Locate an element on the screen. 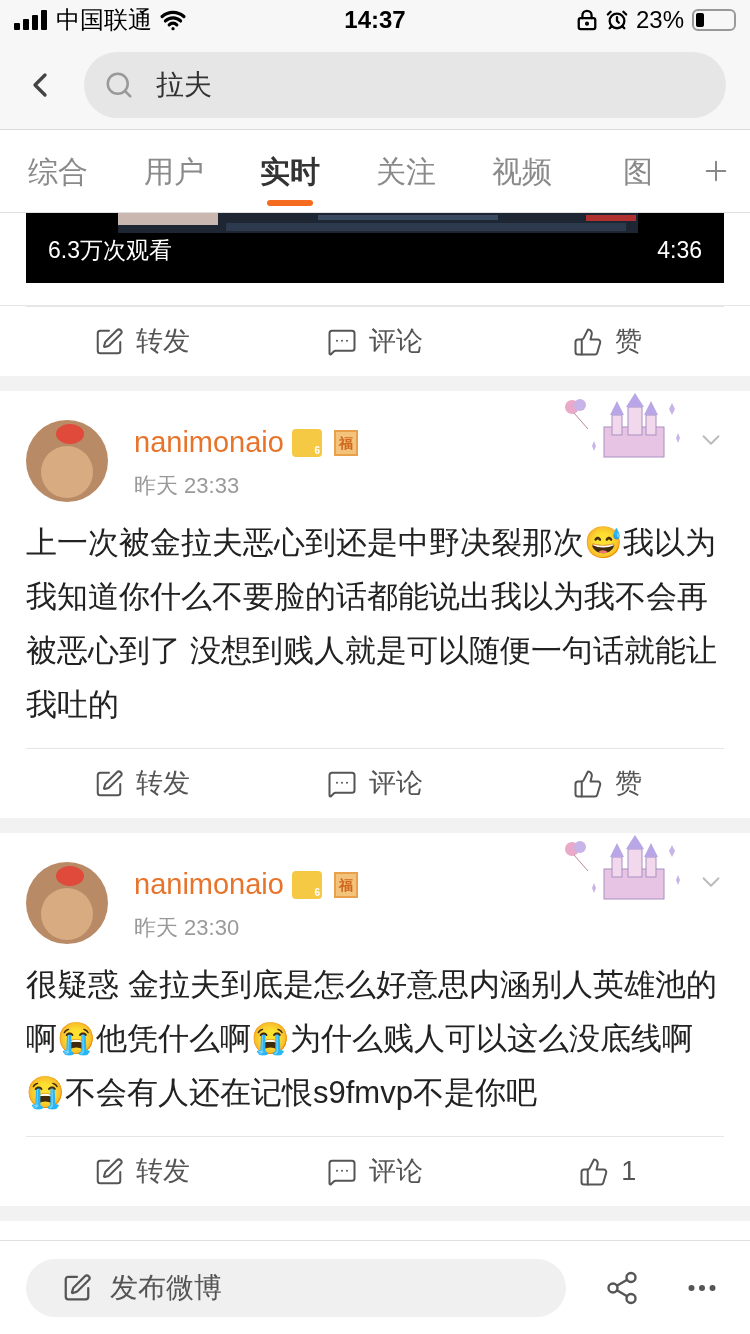 This screenshot has height=1334, width=750. search-bar: 拉夫 is located at coordinates (405, 84).